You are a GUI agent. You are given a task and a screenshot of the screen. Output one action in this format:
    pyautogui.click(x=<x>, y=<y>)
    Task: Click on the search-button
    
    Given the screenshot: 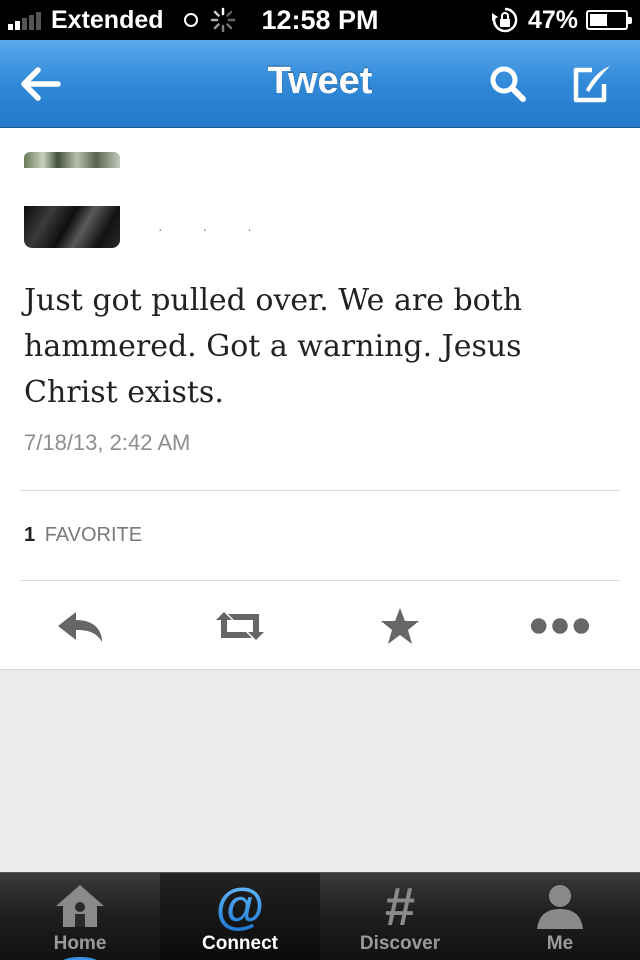 What is the action you would take?
    pyautogui.click(x=508, y=84)
    